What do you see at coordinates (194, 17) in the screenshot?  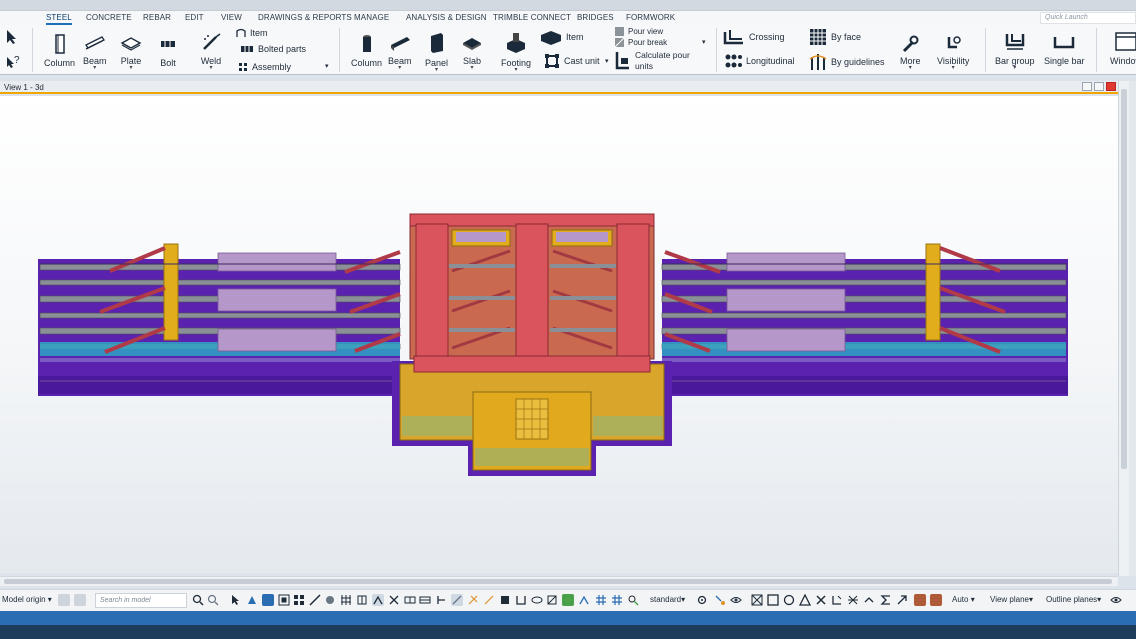 I see `tab-edit: EDIT` at bounding box center [194, 17].